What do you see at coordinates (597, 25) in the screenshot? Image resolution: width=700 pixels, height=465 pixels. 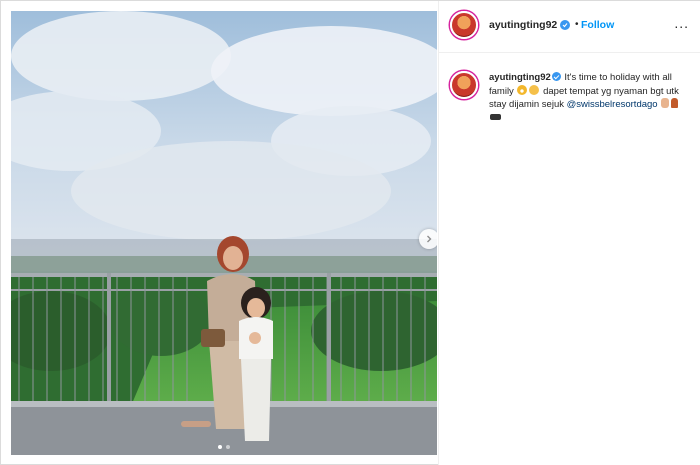 I see `follow-button: Follow` at bounding box center [597, 25].